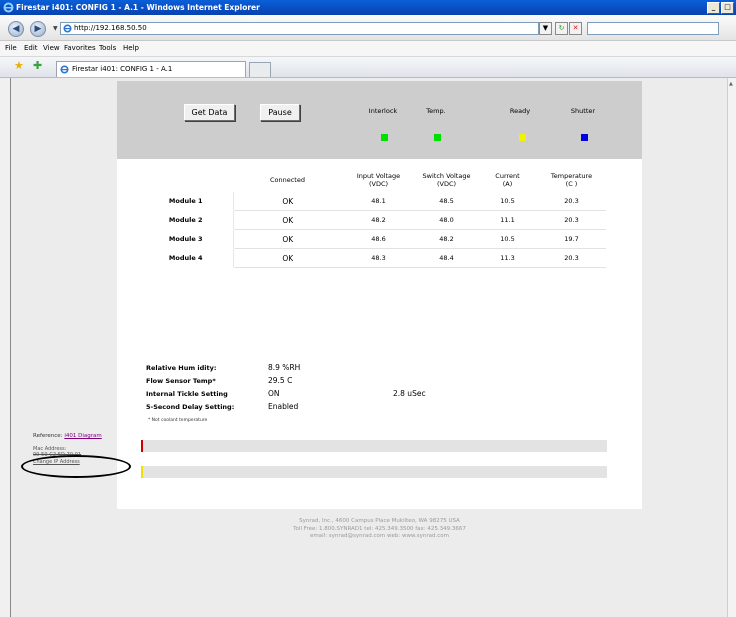 The height and width of the screenshot is (617, 736). Describe the element at coordinates (64, 69) in the screenshot. I see `tab-page-icon` at that location.